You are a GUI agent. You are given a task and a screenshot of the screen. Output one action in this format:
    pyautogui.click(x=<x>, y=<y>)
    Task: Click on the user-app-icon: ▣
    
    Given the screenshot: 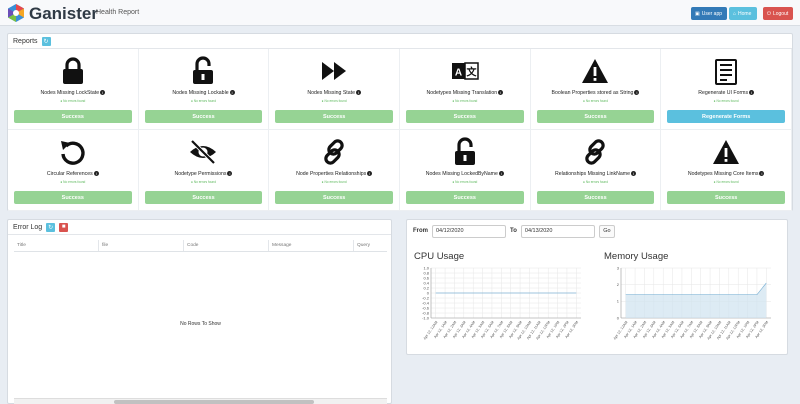 What is the action you would take?
    pyautogui.click(x=697, y=13)
    